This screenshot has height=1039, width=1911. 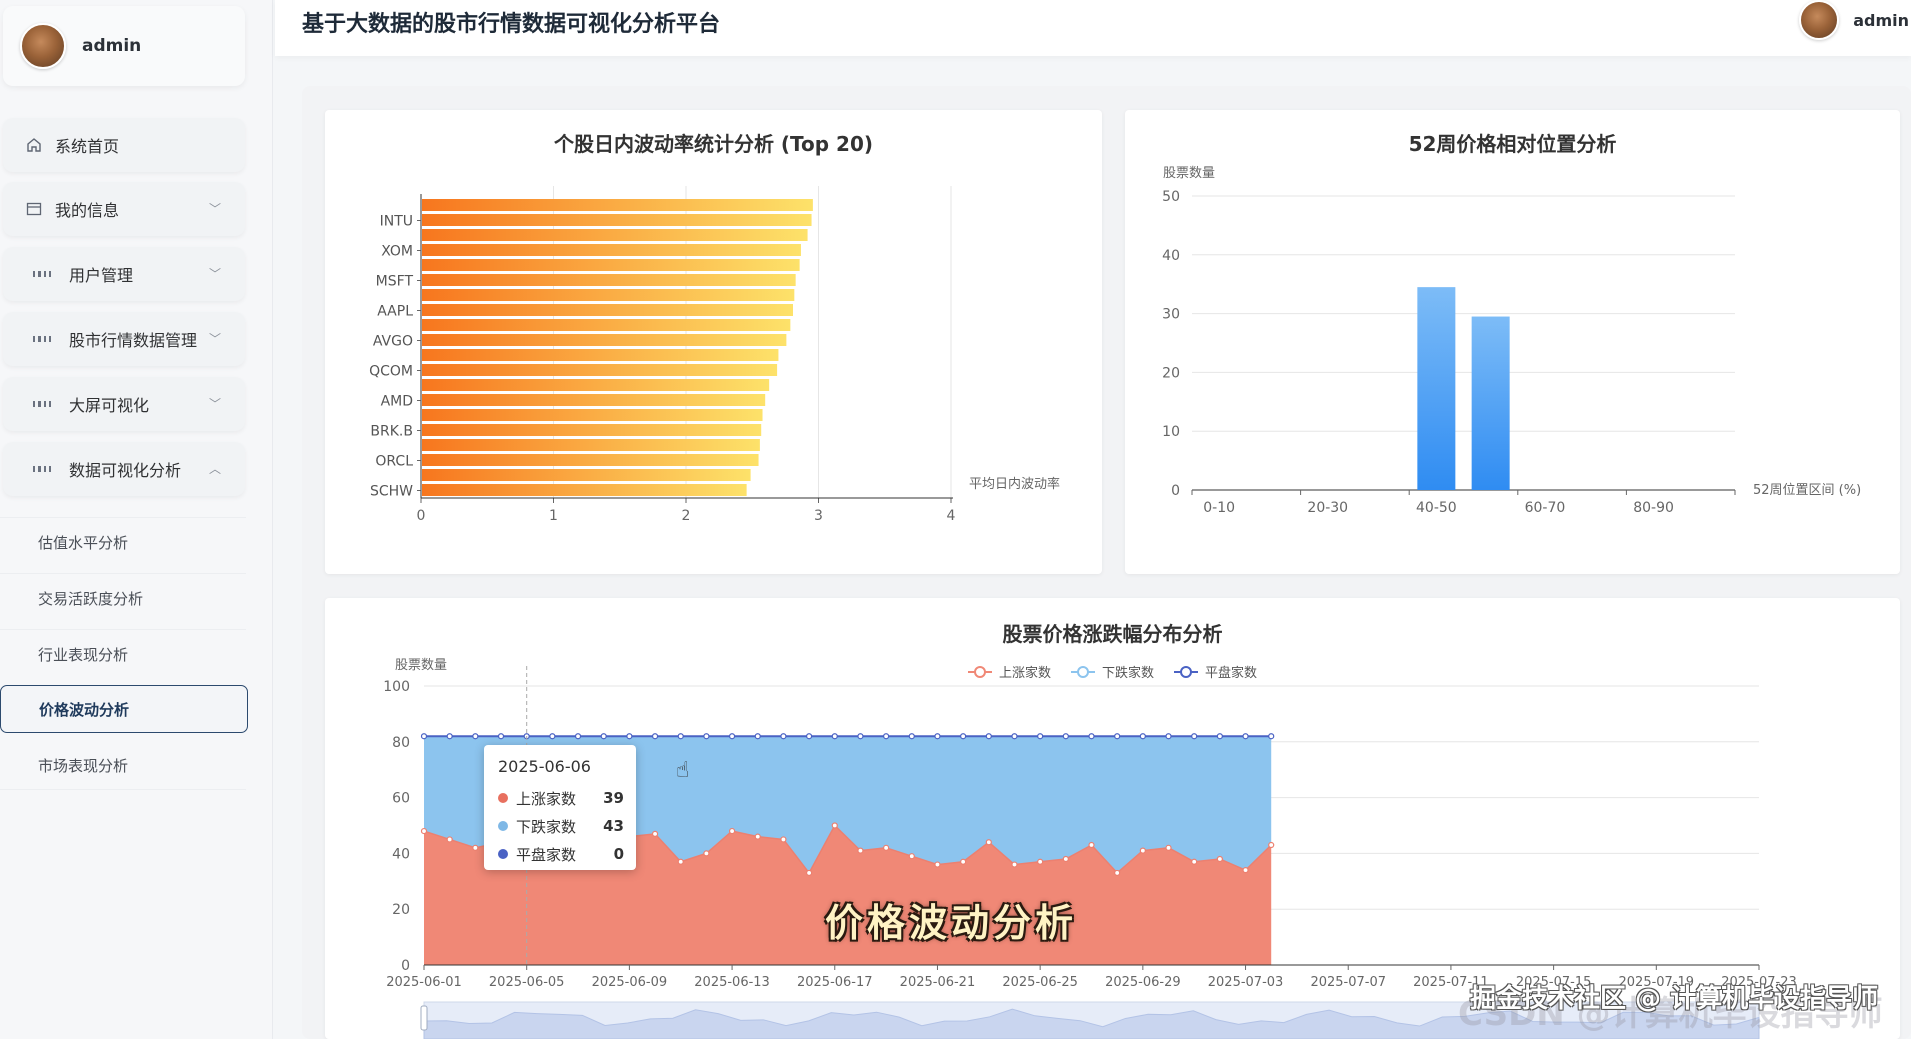 I want to click on submenu-market-performance: 市场表现分析, so click(x=123, y=765).